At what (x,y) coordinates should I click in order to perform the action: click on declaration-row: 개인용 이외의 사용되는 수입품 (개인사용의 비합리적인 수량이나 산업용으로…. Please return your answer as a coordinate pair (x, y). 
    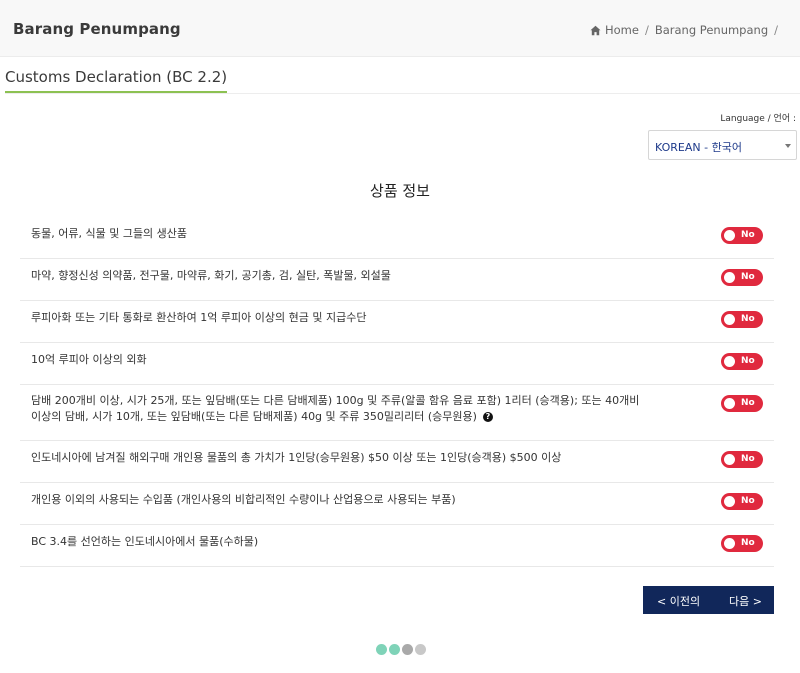
    Looking at the image, I should click on (397, 504).